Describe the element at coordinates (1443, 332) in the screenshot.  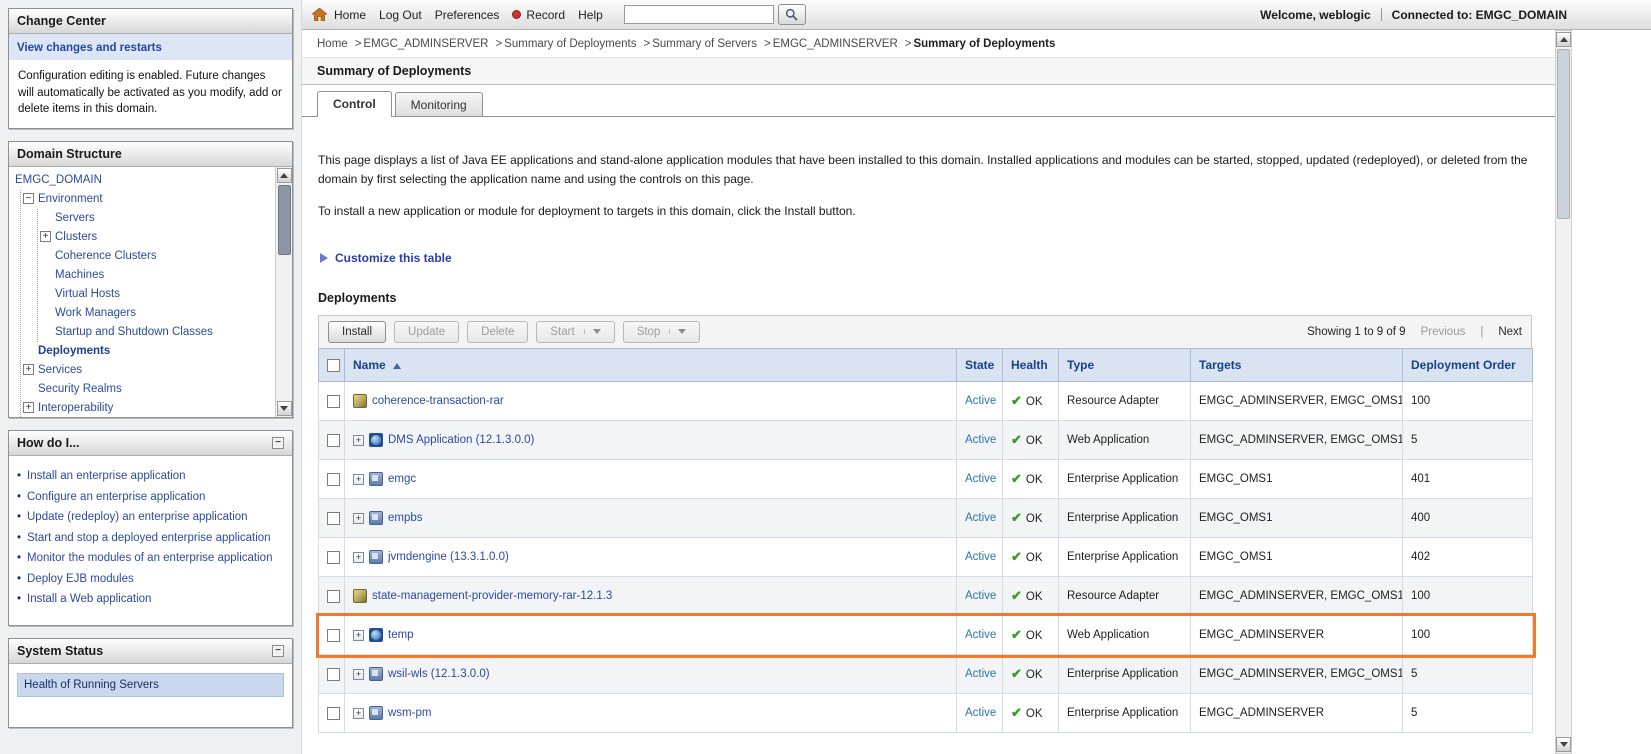
I see `previous-page-link: Previous` at that location.